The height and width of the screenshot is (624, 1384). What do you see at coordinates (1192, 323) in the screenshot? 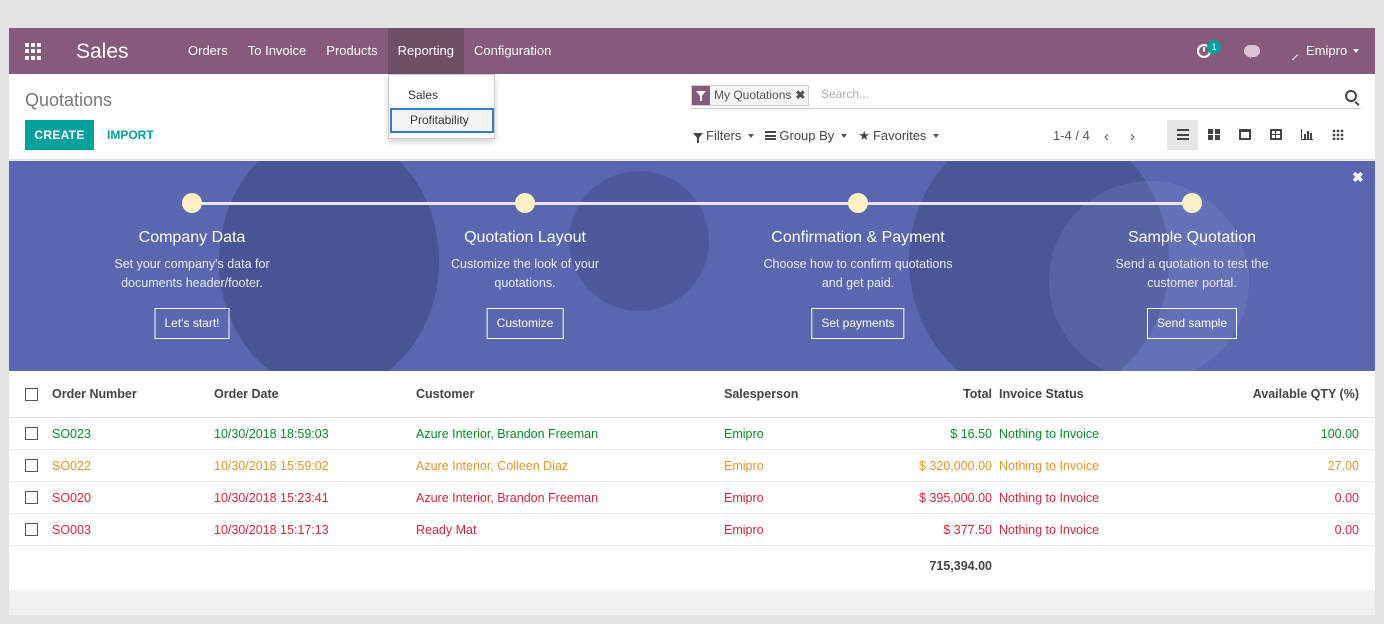
I see `send-sample-button: Send sample` at bounding box center [1192, 323].